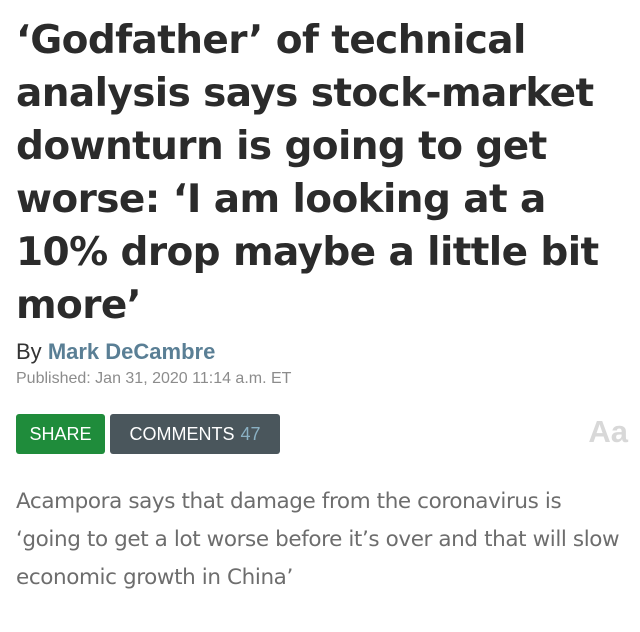 The height and width of the screenshot is (632, 640). Describe the element at coordinates (182, 434) in the screenshot. I see `comments-button-label: COMMENTS` at that location.